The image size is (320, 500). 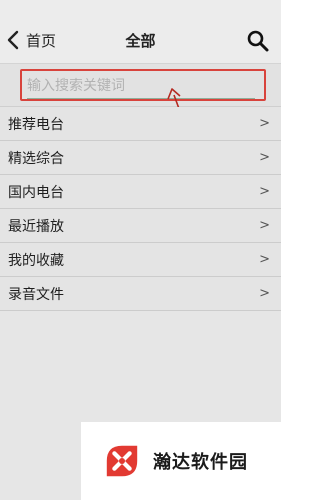 What do you see at coordinates (140, 124) in the screenshot?
I see `menu-item-recommended-stations: 推荐电台 >` at bounding box center [140, 124].